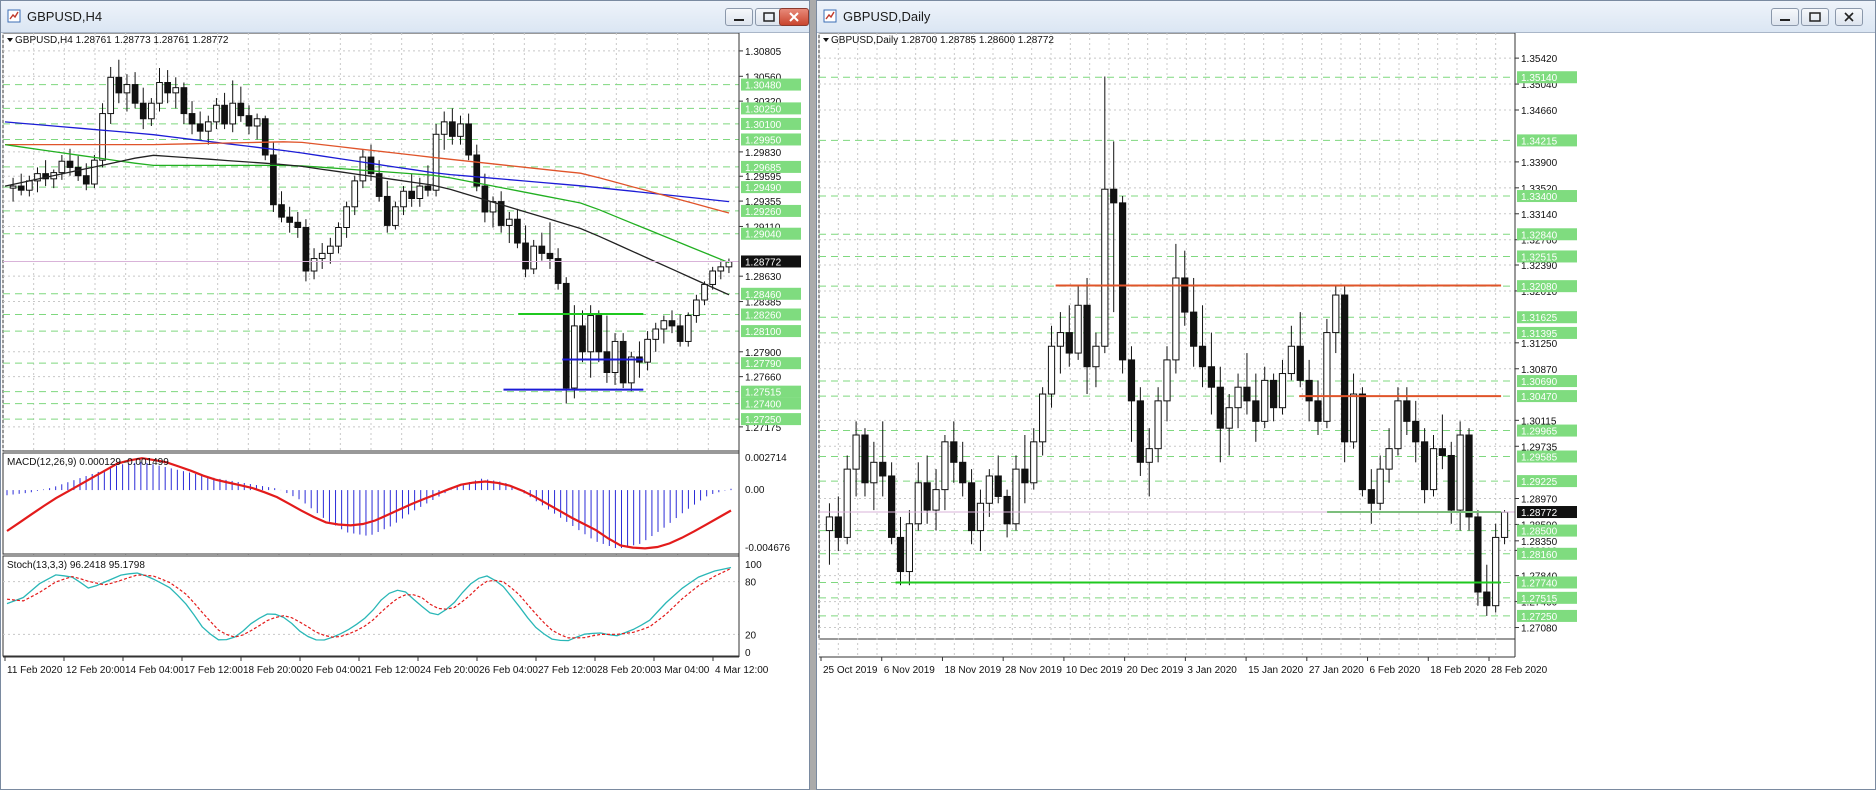 Image resolution: width=1876 pixels, height=790 pixels. I want to click on level-price-label: 1.32515, so click(1539, 257).